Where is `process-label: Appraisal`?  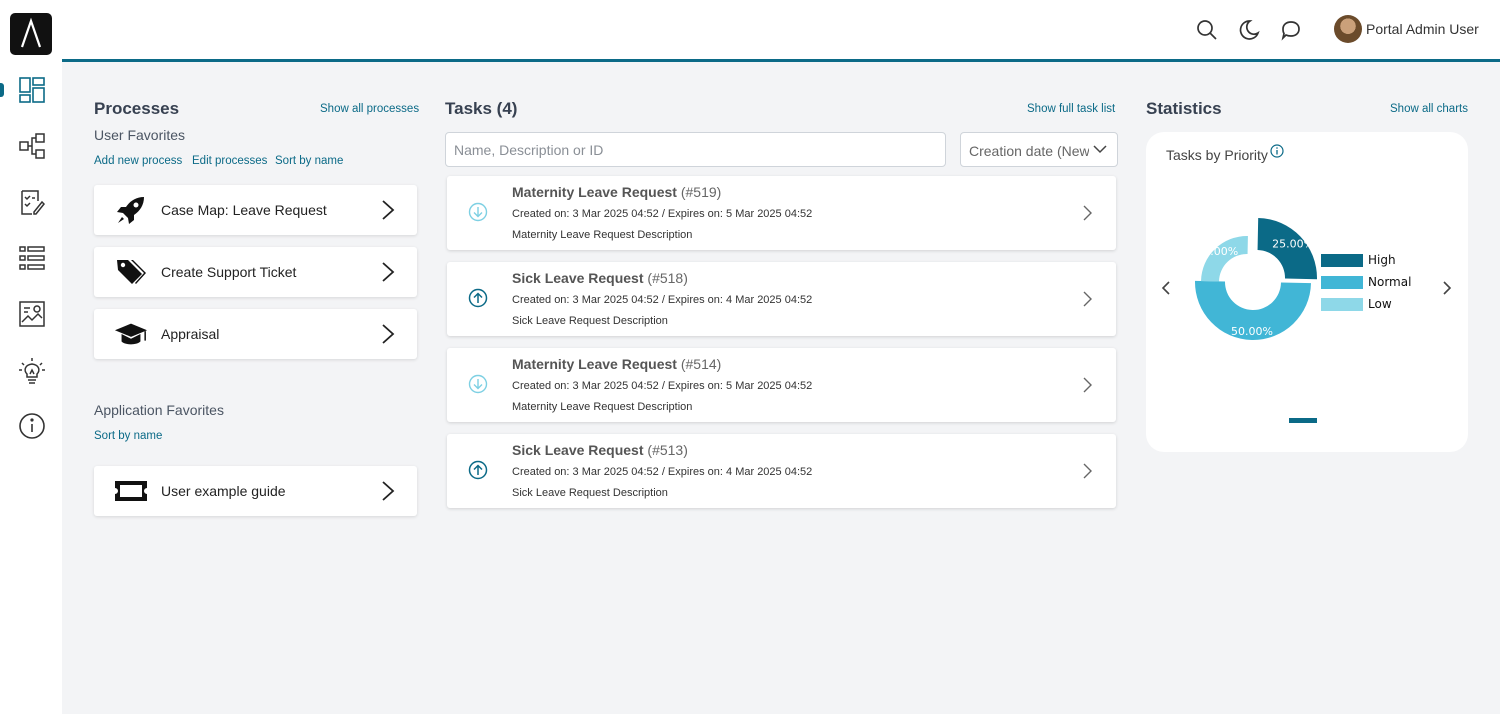
process-label: Appraisal is located at coordinates (190, 334).